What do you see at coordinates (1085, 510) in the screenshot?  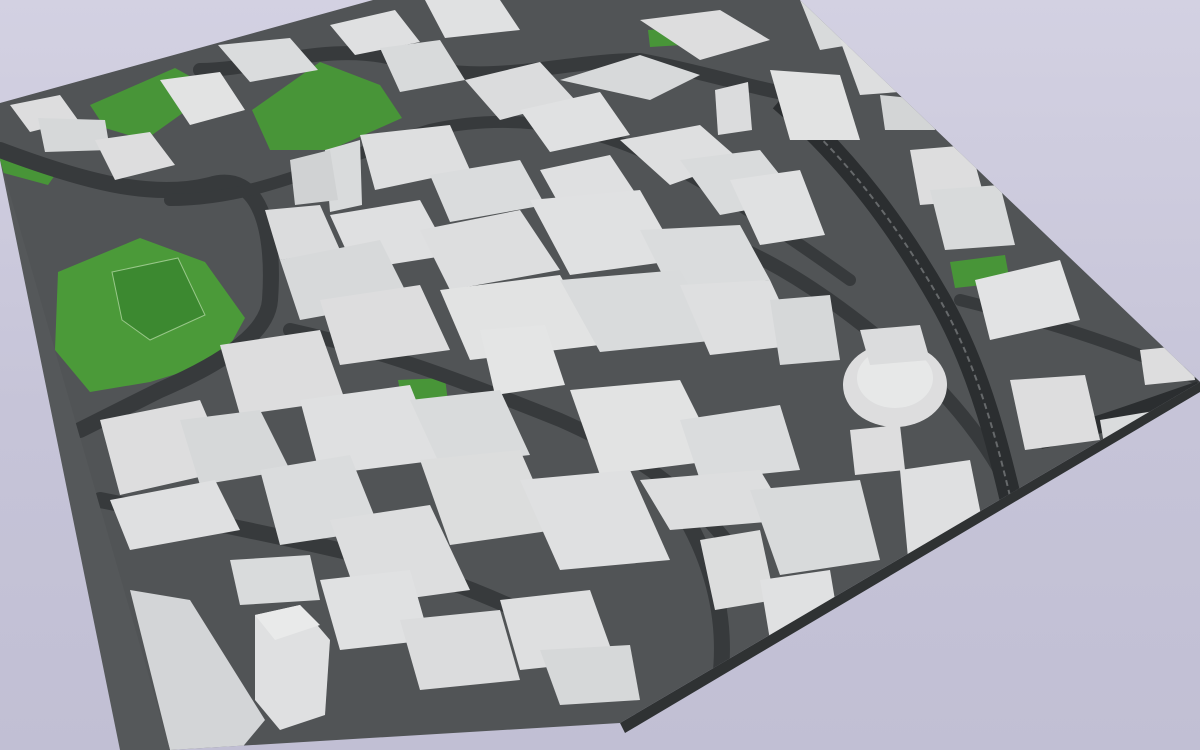 I see `building` at bounding box center [1085, 510].